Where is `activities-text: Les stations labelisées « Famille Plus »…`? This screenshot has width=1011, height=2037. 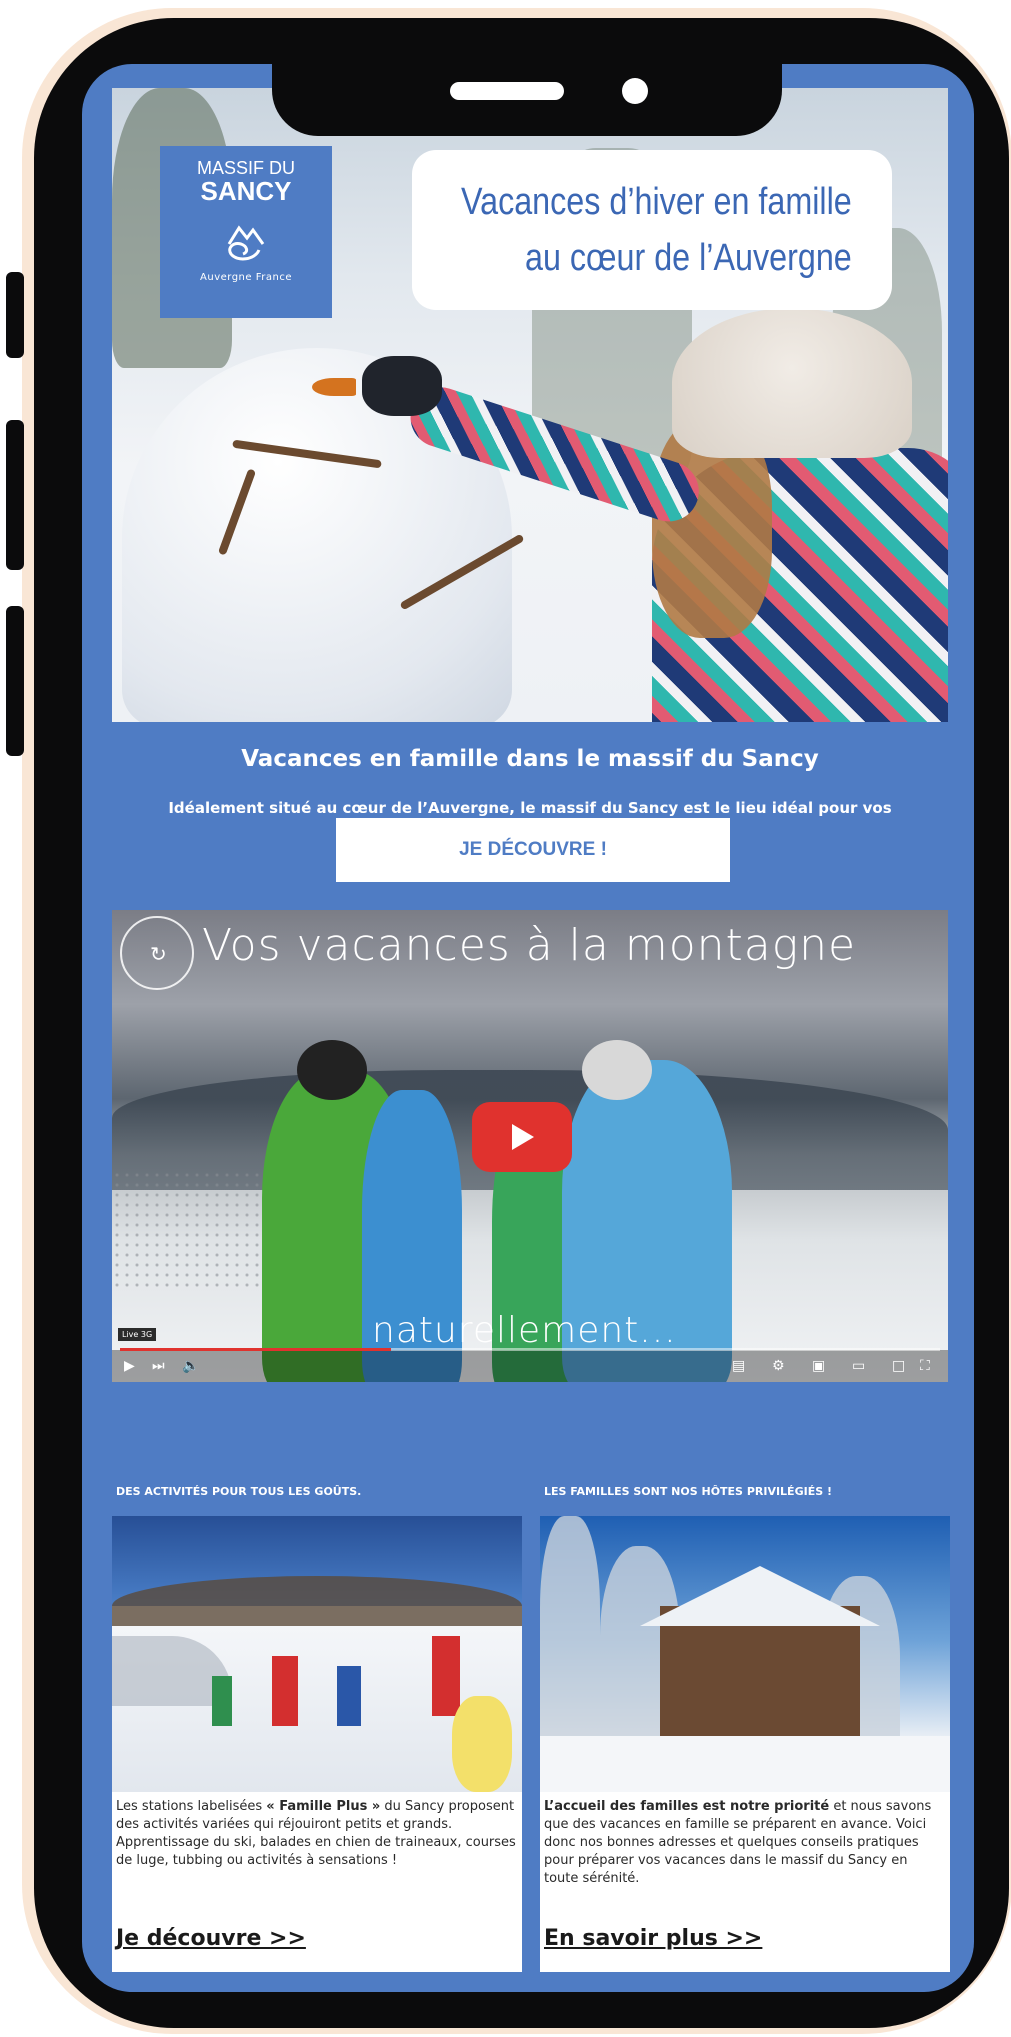
activities-text: Les stations labelisées « Famille Plus »… is located at coordinates (316, 1834).